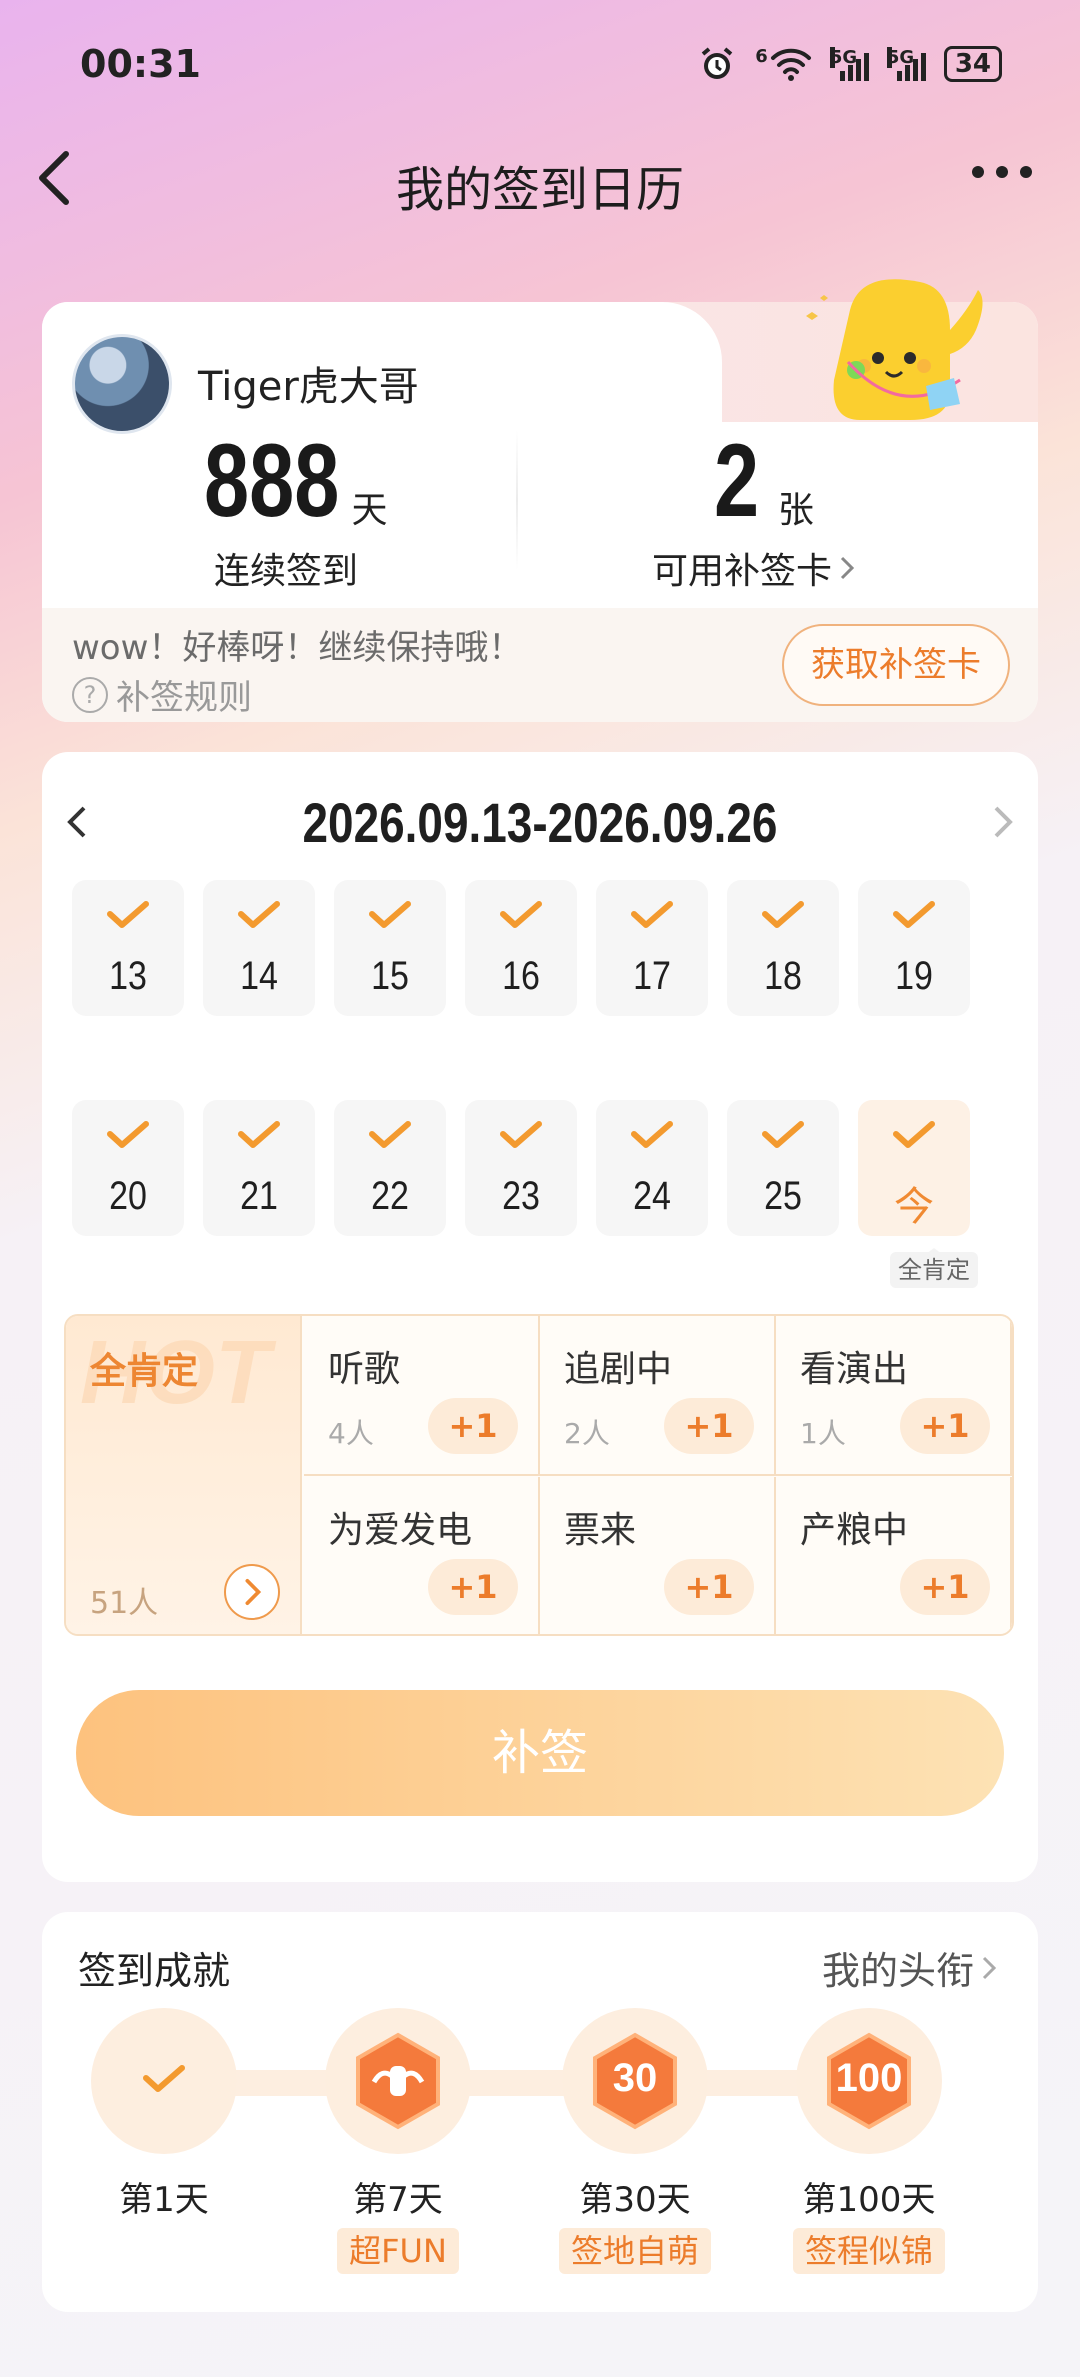 The image size is (1080, 2377). I want to click on wifi-badge: 6, so click(761, 56).